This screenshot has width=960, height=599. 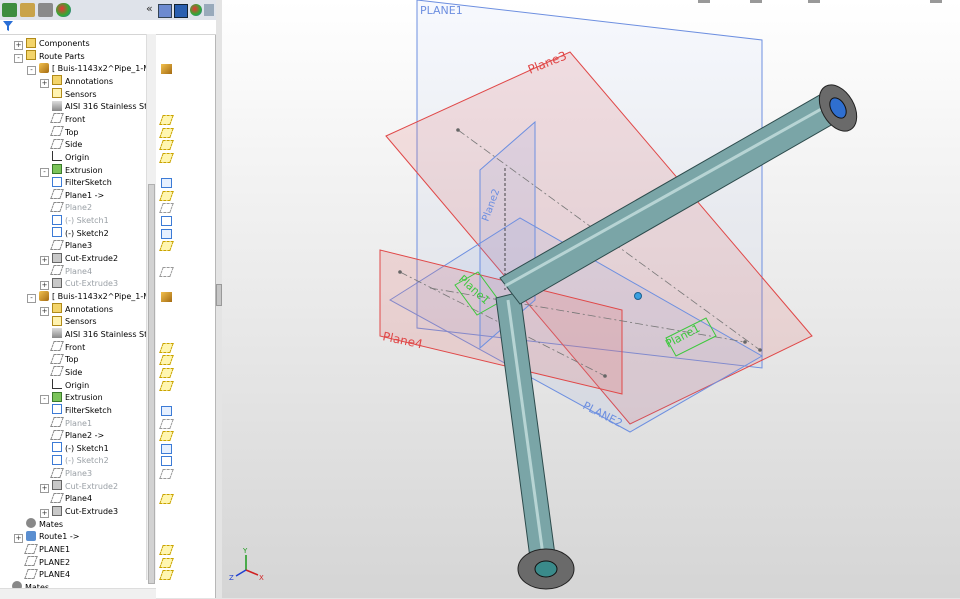 I want to click on tree-item: Route1 ->, so click(x=52, y=537).